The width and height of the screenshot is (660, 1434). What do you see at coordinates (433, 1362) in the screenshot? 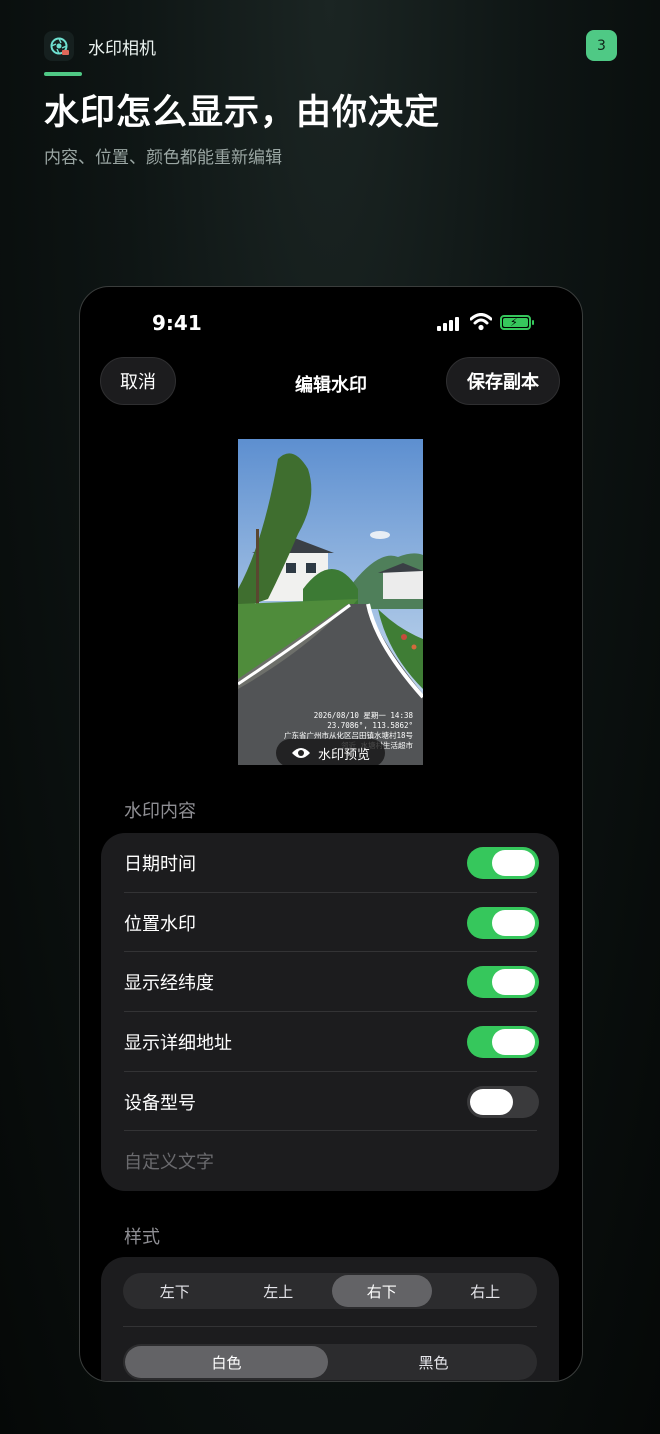
I see `color-black: 黑色` at bounding box center [433, 1362].